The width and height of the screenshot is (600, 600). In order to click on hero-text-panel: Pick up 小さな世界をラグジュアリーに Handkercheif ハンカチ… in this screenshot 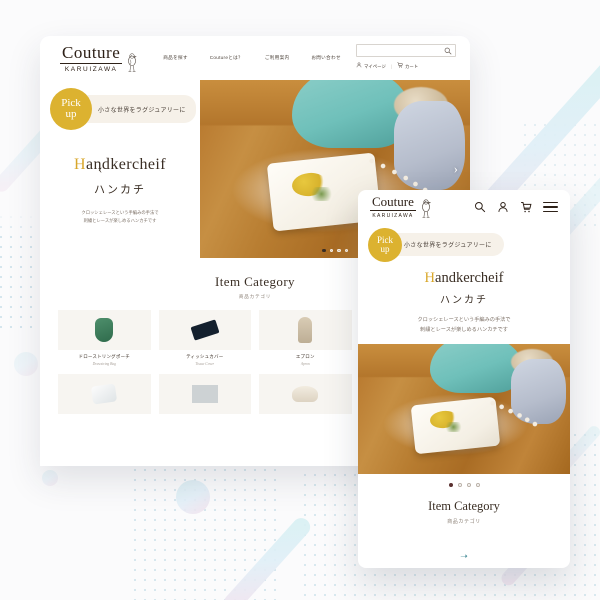, I will do `click(120, 169)`.